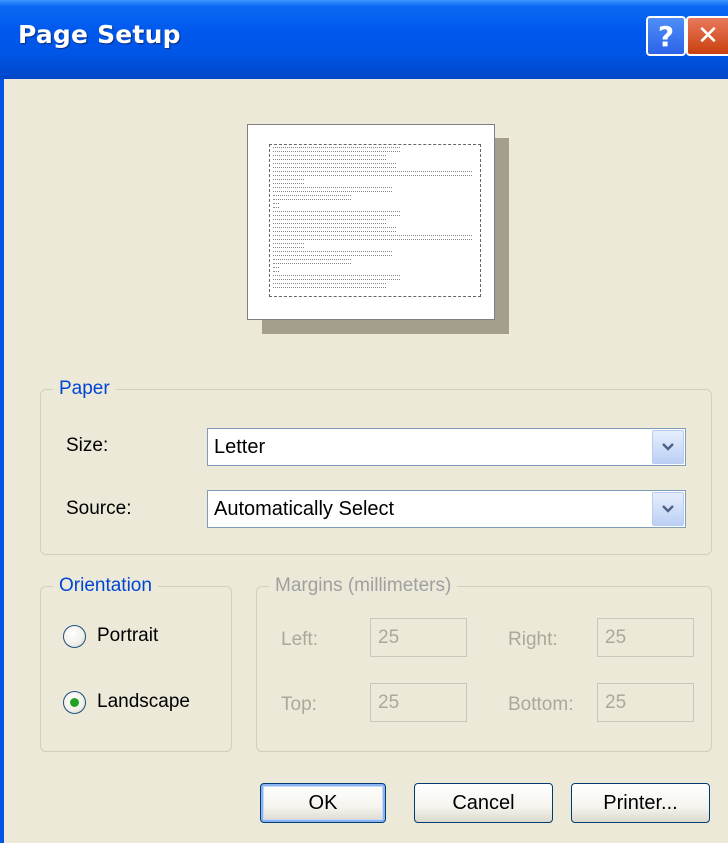 This screenshot has height=843, width=728. What do you see at coordinates (541, 704) in the screenshot?
I see `bottom-margin-label: Bottom:` at bounding box center [541, 704].